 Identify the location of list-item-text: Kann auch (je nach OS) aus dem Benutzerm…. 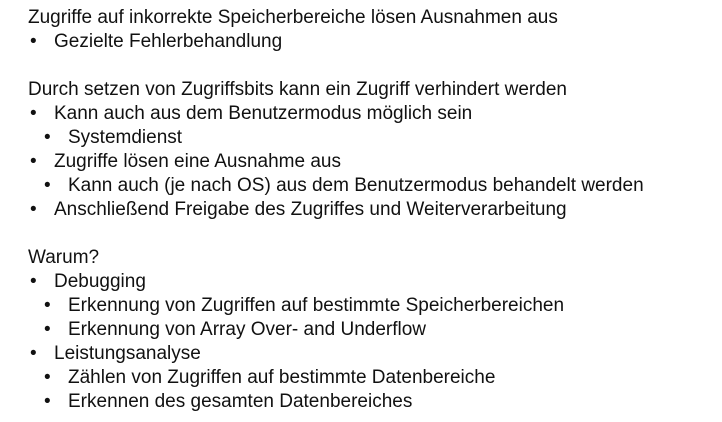
(356, 185).